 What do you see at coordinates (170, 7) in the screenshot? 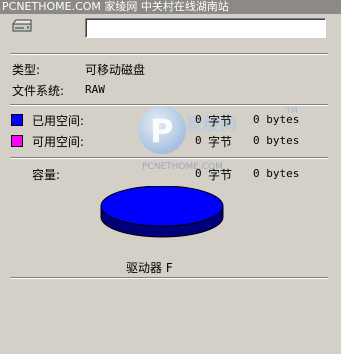
I see `site-watermark-bar: PCNETHOME.COM 家绫网 中关村在线湖南站` at bounding box center [170, 7].